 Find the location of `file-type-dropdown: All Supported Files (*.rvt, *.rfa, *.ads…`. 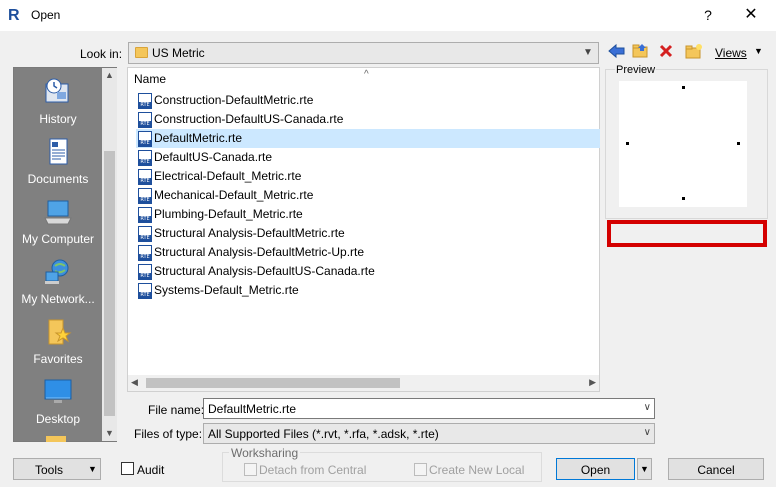

file-type-dropdown: All Supported Files (*.rvt, *.rfa, *.ads… is located at coordinates (429, 433).